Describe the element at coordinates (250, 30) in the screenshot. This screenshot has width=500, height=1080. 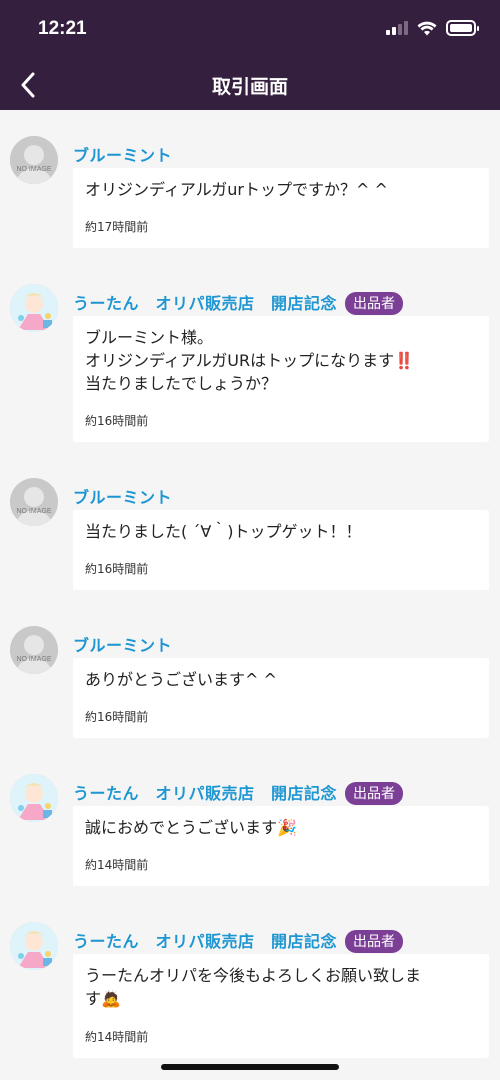
I see `status-bar: 12:21` at that location.